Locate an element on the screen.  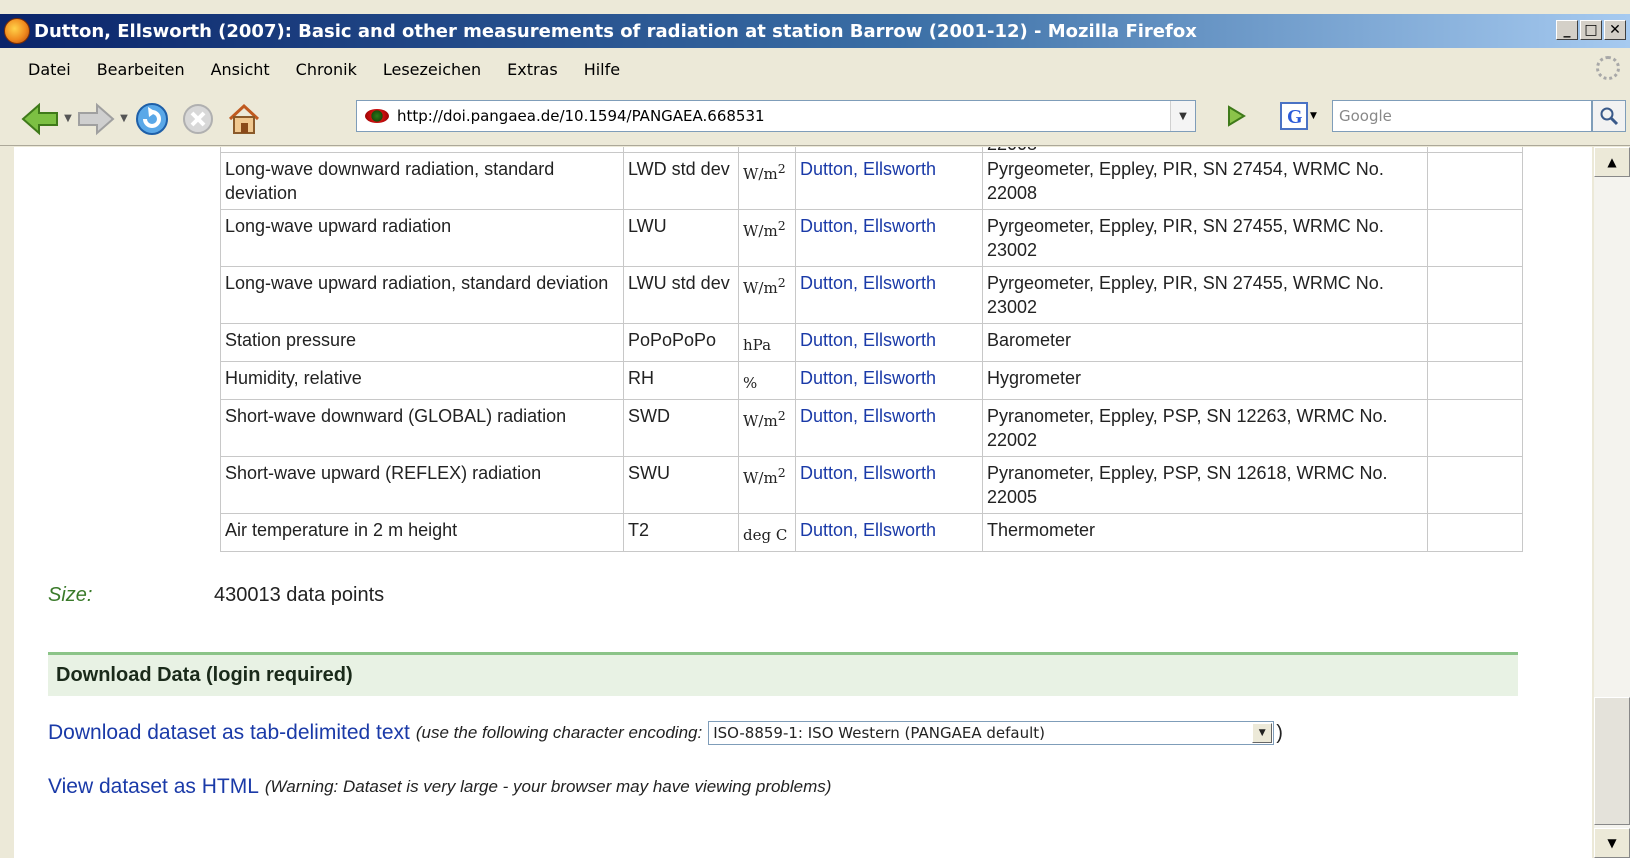
table-cell-short-name: LWU std dev is located at coordinates (681, 295).